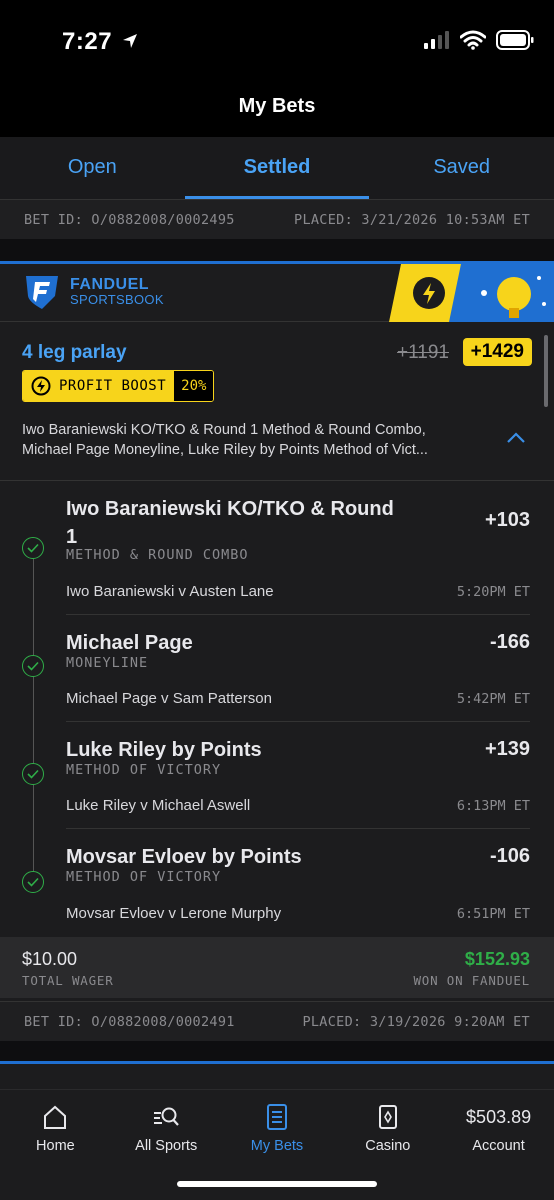  Describe the element at coordinates (493, 806) in the screenshot. I see `leg-time: 6:13PM ET` at that location.